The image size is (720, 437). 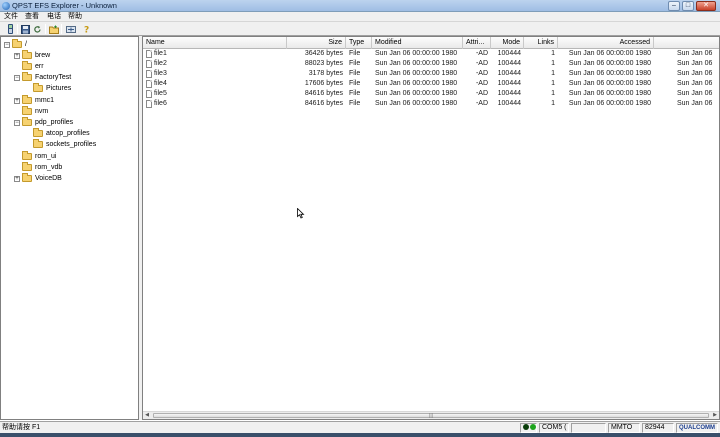 I want to click on tree-item-voicedb: + VoiceDB, so click(x=38, y=178).